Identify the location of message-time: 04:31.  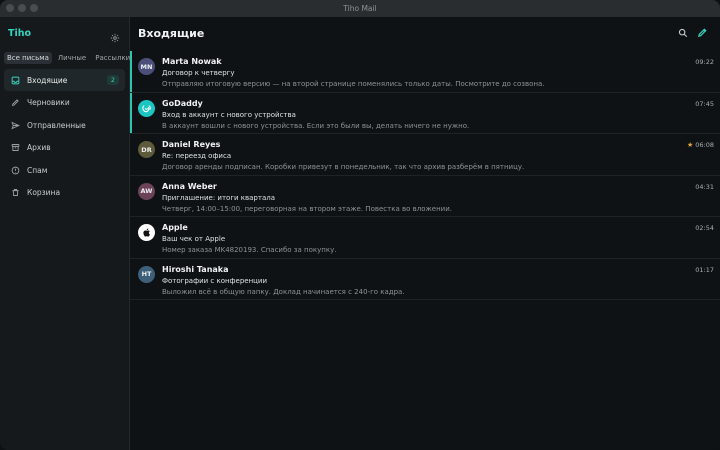
(704, 187).